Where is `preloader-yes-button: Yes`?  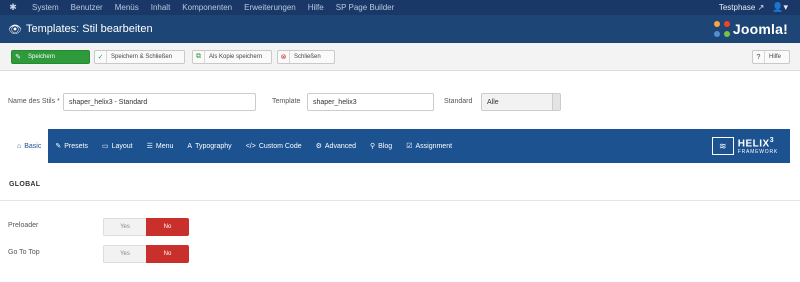 preloader-yes-button: Yes is located at coordinates (124, 227).